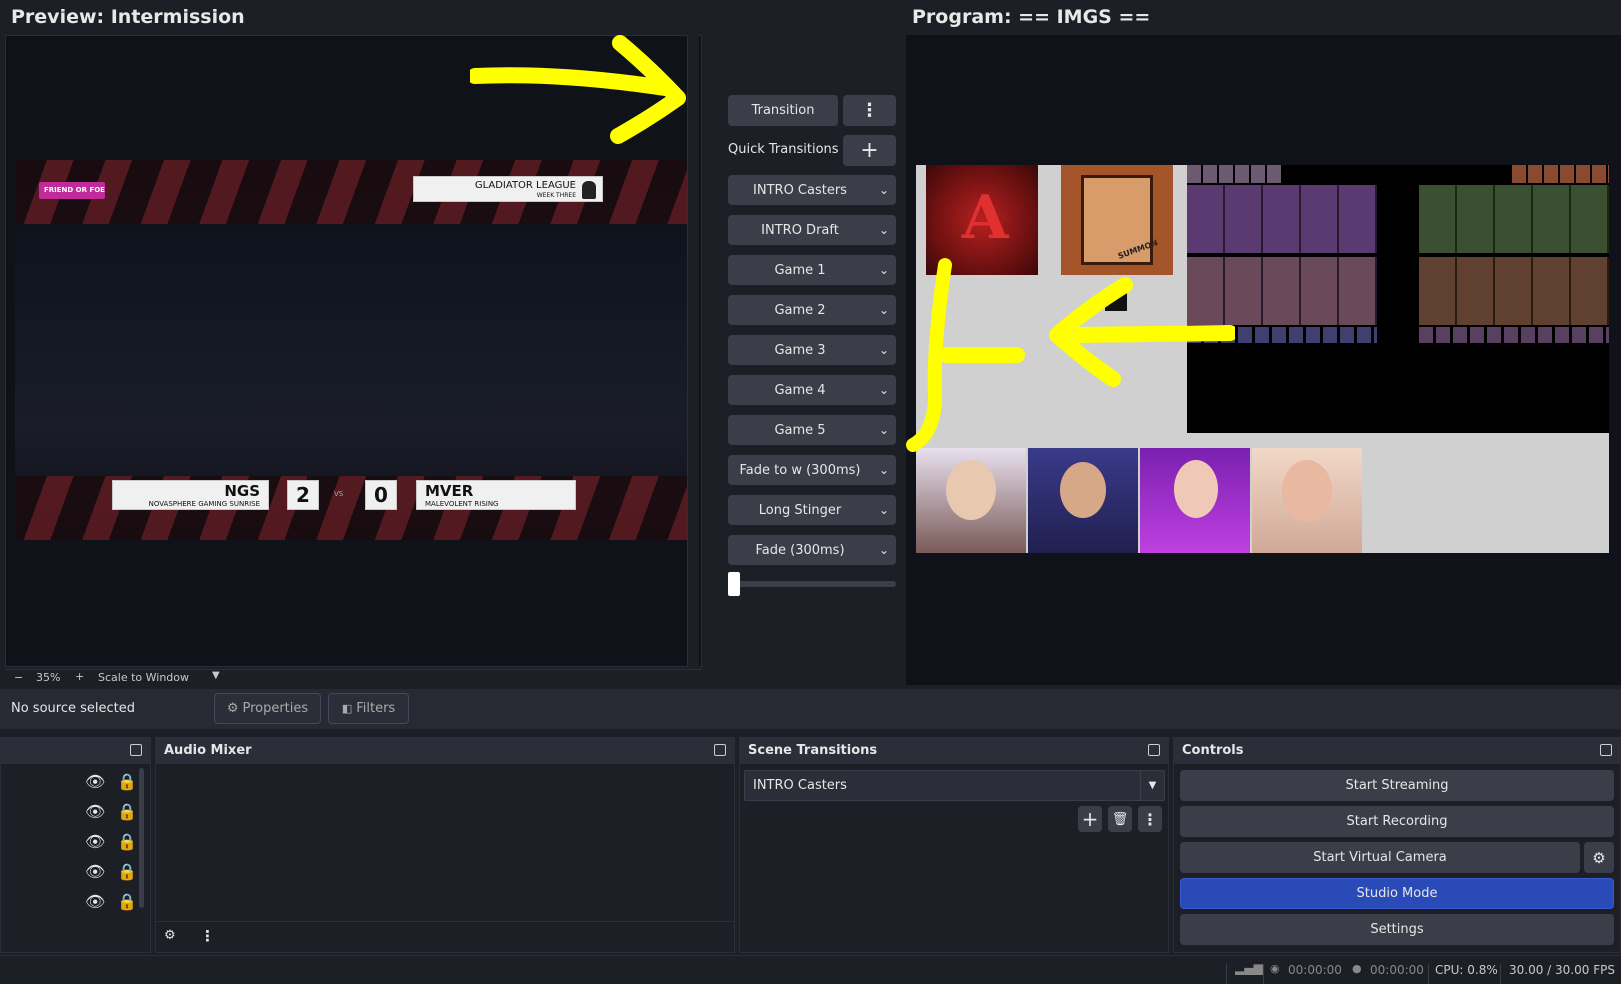  I want to click on start-virtual-camera-button: Start Virtual Camera, so click(1380, 857).